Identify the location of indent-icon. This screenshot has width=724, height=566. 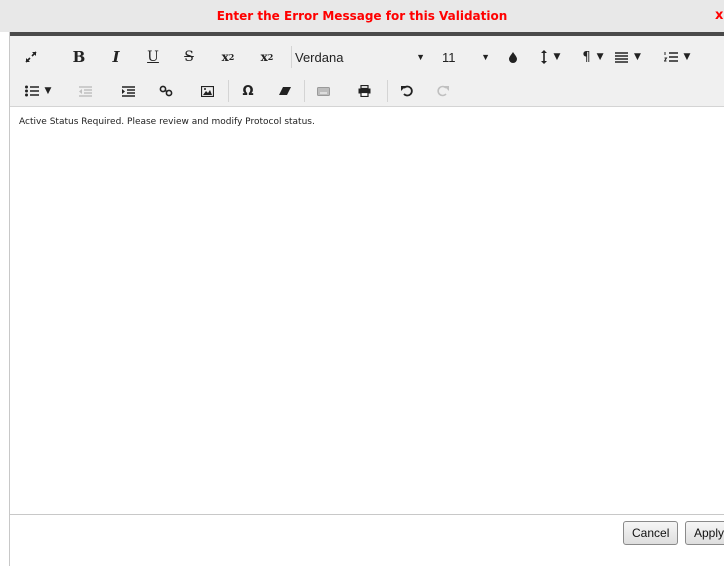
(128, 91).